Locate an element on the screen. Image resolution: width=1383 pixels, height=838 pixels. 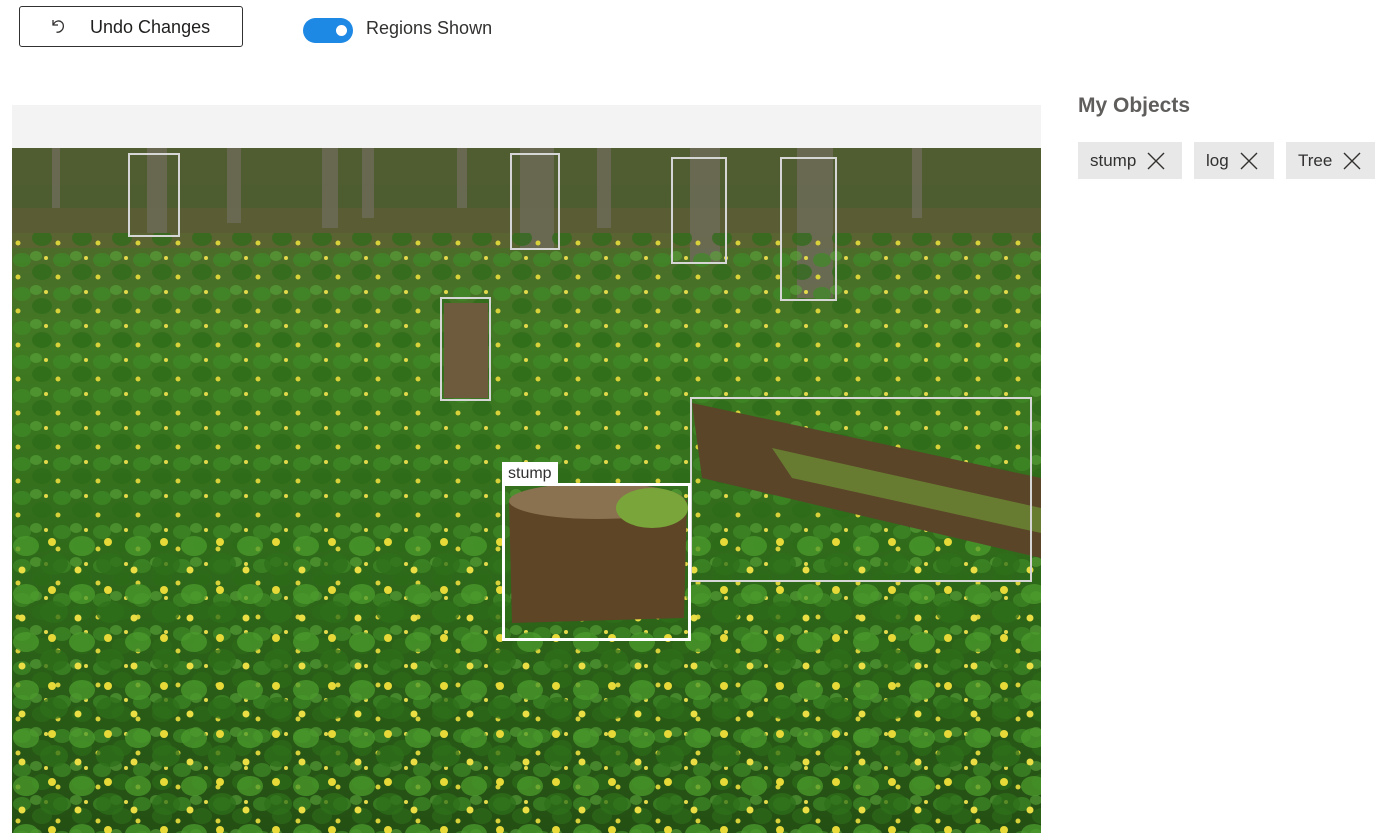
object-chip-label: stump is located at coordinates (1113, 160).